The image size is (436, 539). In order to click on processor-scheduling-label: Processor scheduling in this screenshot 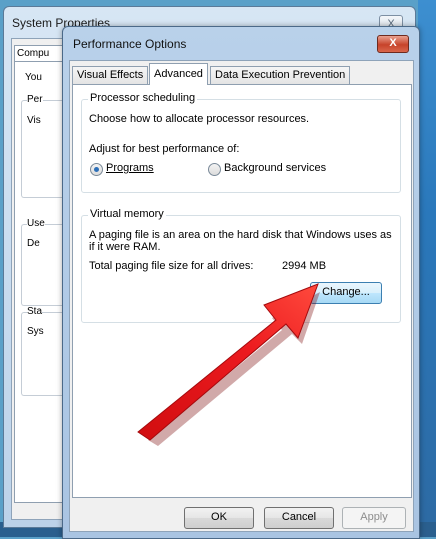, I will do `click(143, 98)`.